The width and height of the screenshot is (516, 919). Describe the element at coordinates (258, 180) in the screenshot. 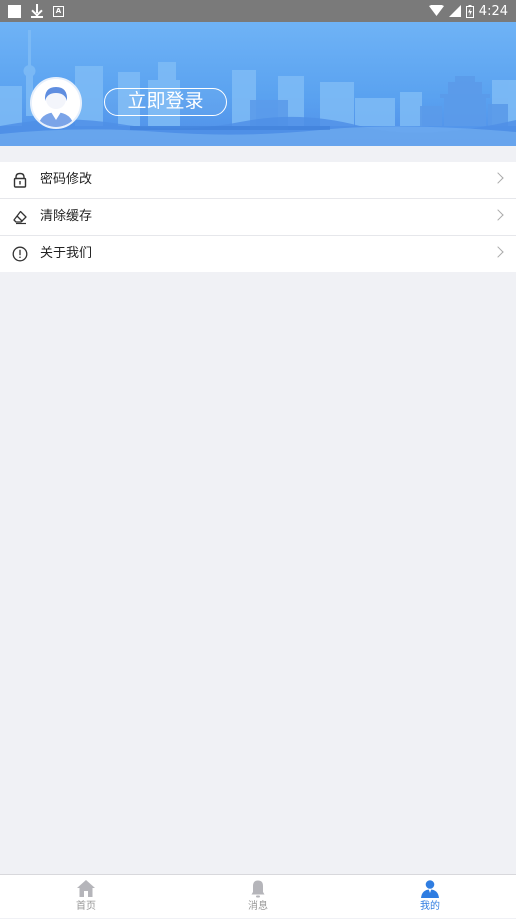

I see `menu-item-change-password: 密码修改` at that location.